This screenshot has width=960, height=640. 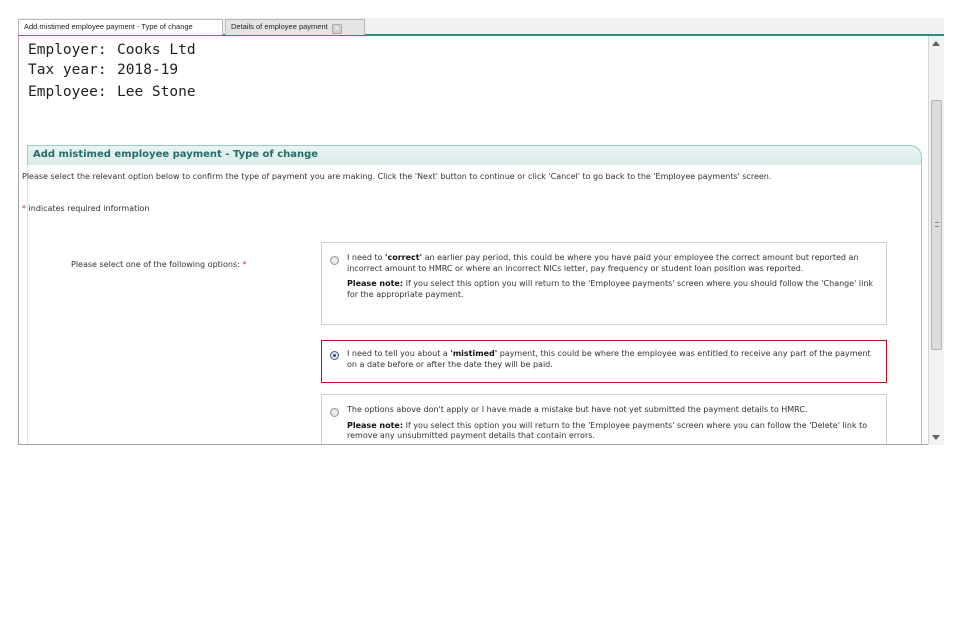 What do you see at coordinates (334, 412) in the screenshot?
I see `radio-none-apply` at bounding box center [334, 412].